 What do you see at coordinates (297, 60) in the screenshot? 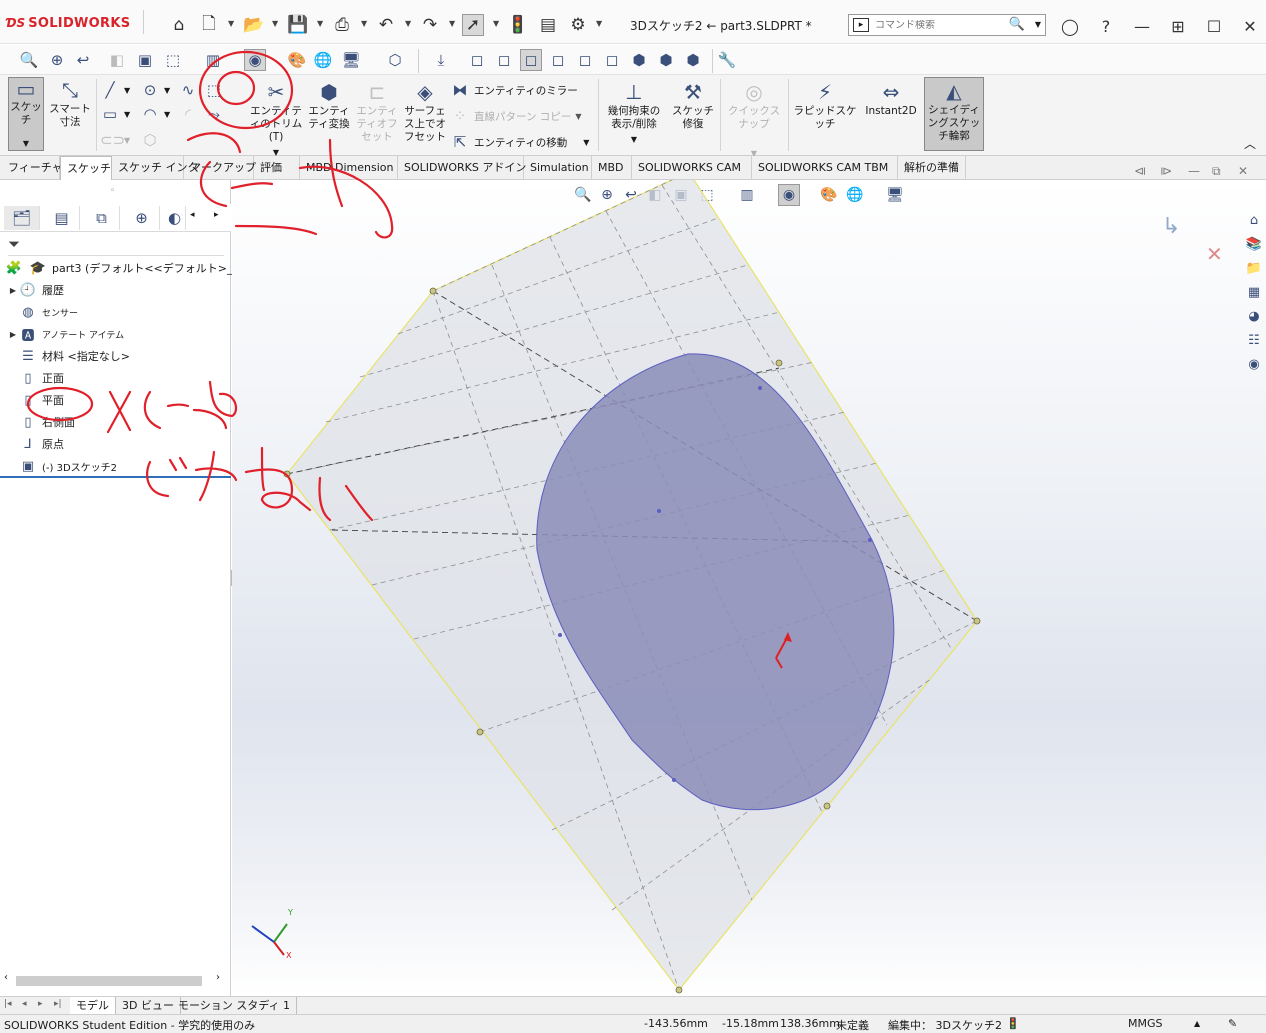
I see `edit-appearance-icon: 🎨` at bounding box center [297, 60].